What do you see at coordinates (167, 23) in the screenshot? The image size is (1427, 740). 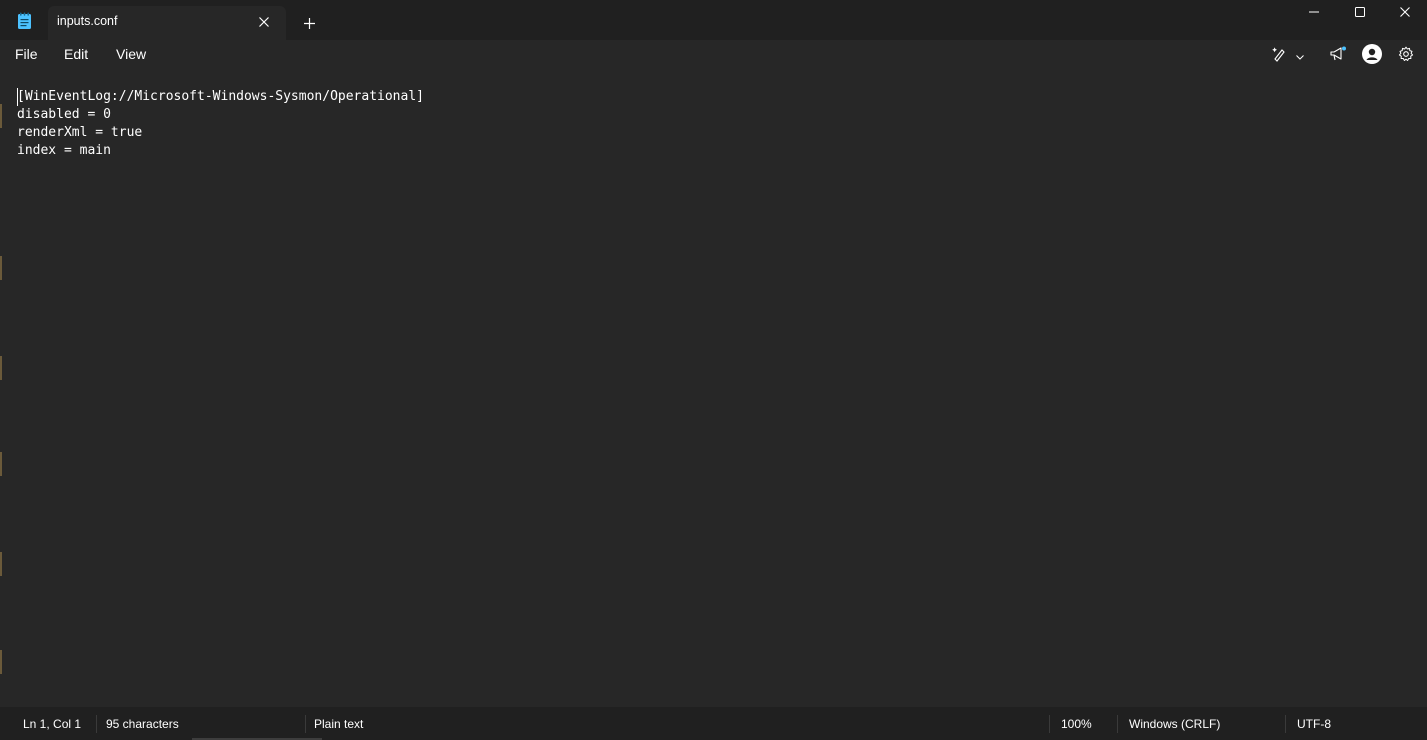 I see `tab-inputs-conf: inputs.conf` at bounding box center [167, 23].